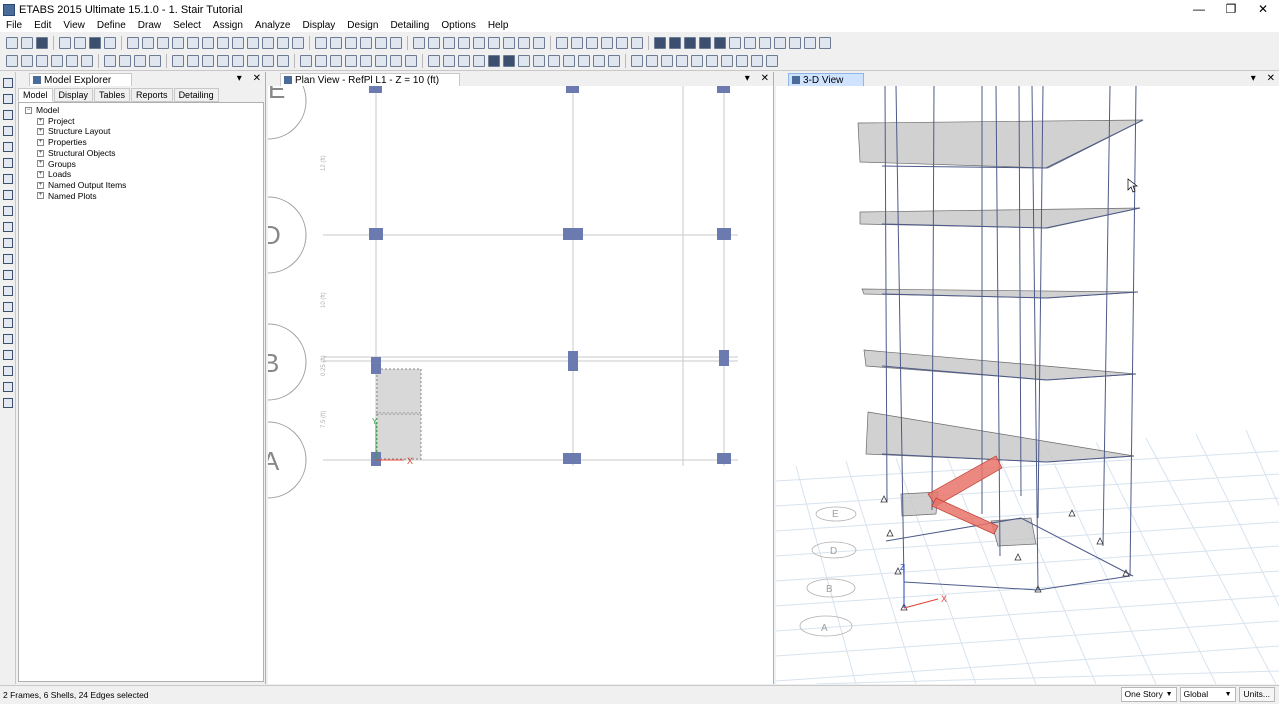 The width and height of the screenshot is (1279, 704). I want to click on quick-draw-wall-icon, so click(8, 243).